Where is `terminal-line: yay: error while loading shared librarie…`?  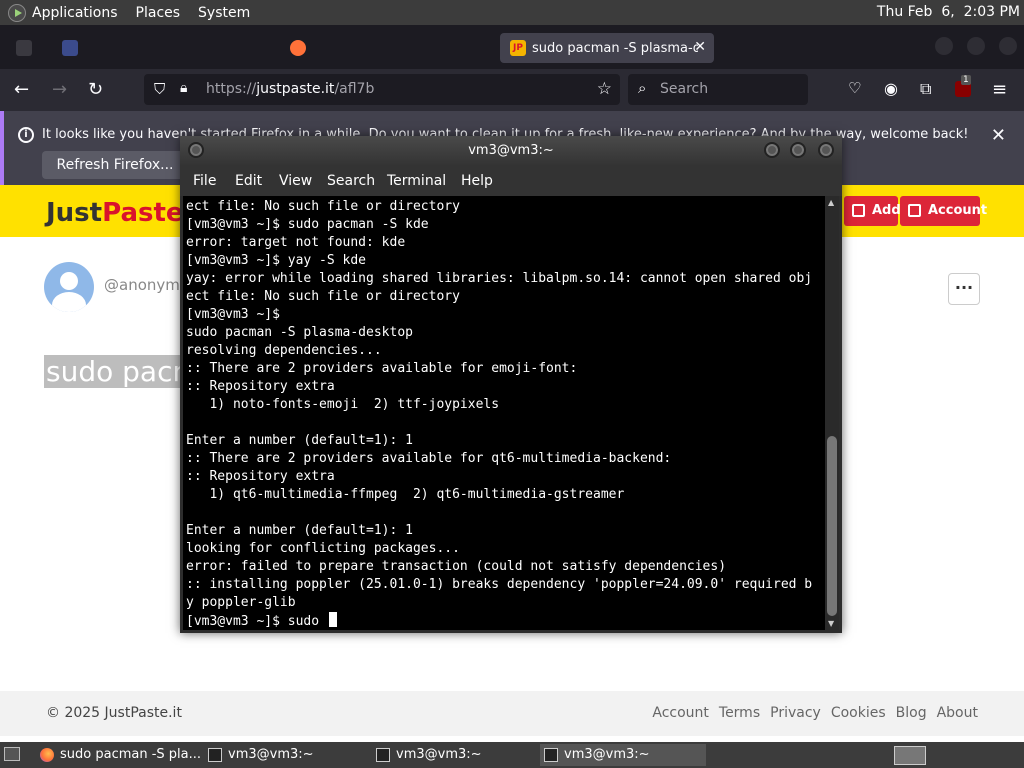
terminal-line: yay: error while loading shared librarie… is located at coordinates (499, 278).